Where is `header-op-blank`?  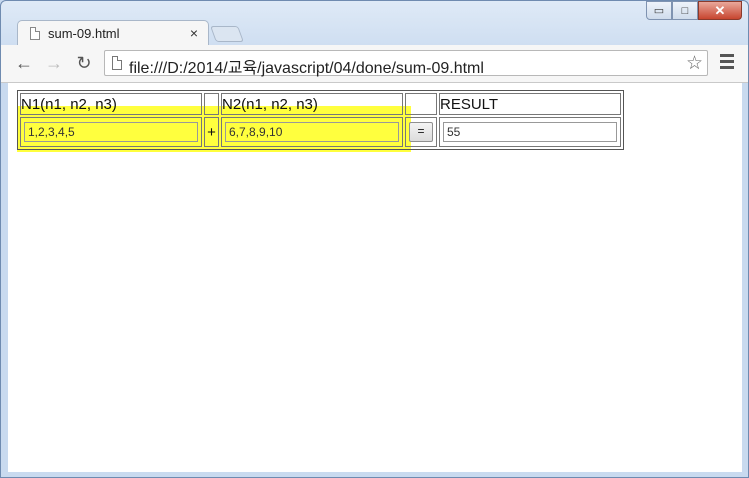
header-op-blank is located at coordinates (211, 104).